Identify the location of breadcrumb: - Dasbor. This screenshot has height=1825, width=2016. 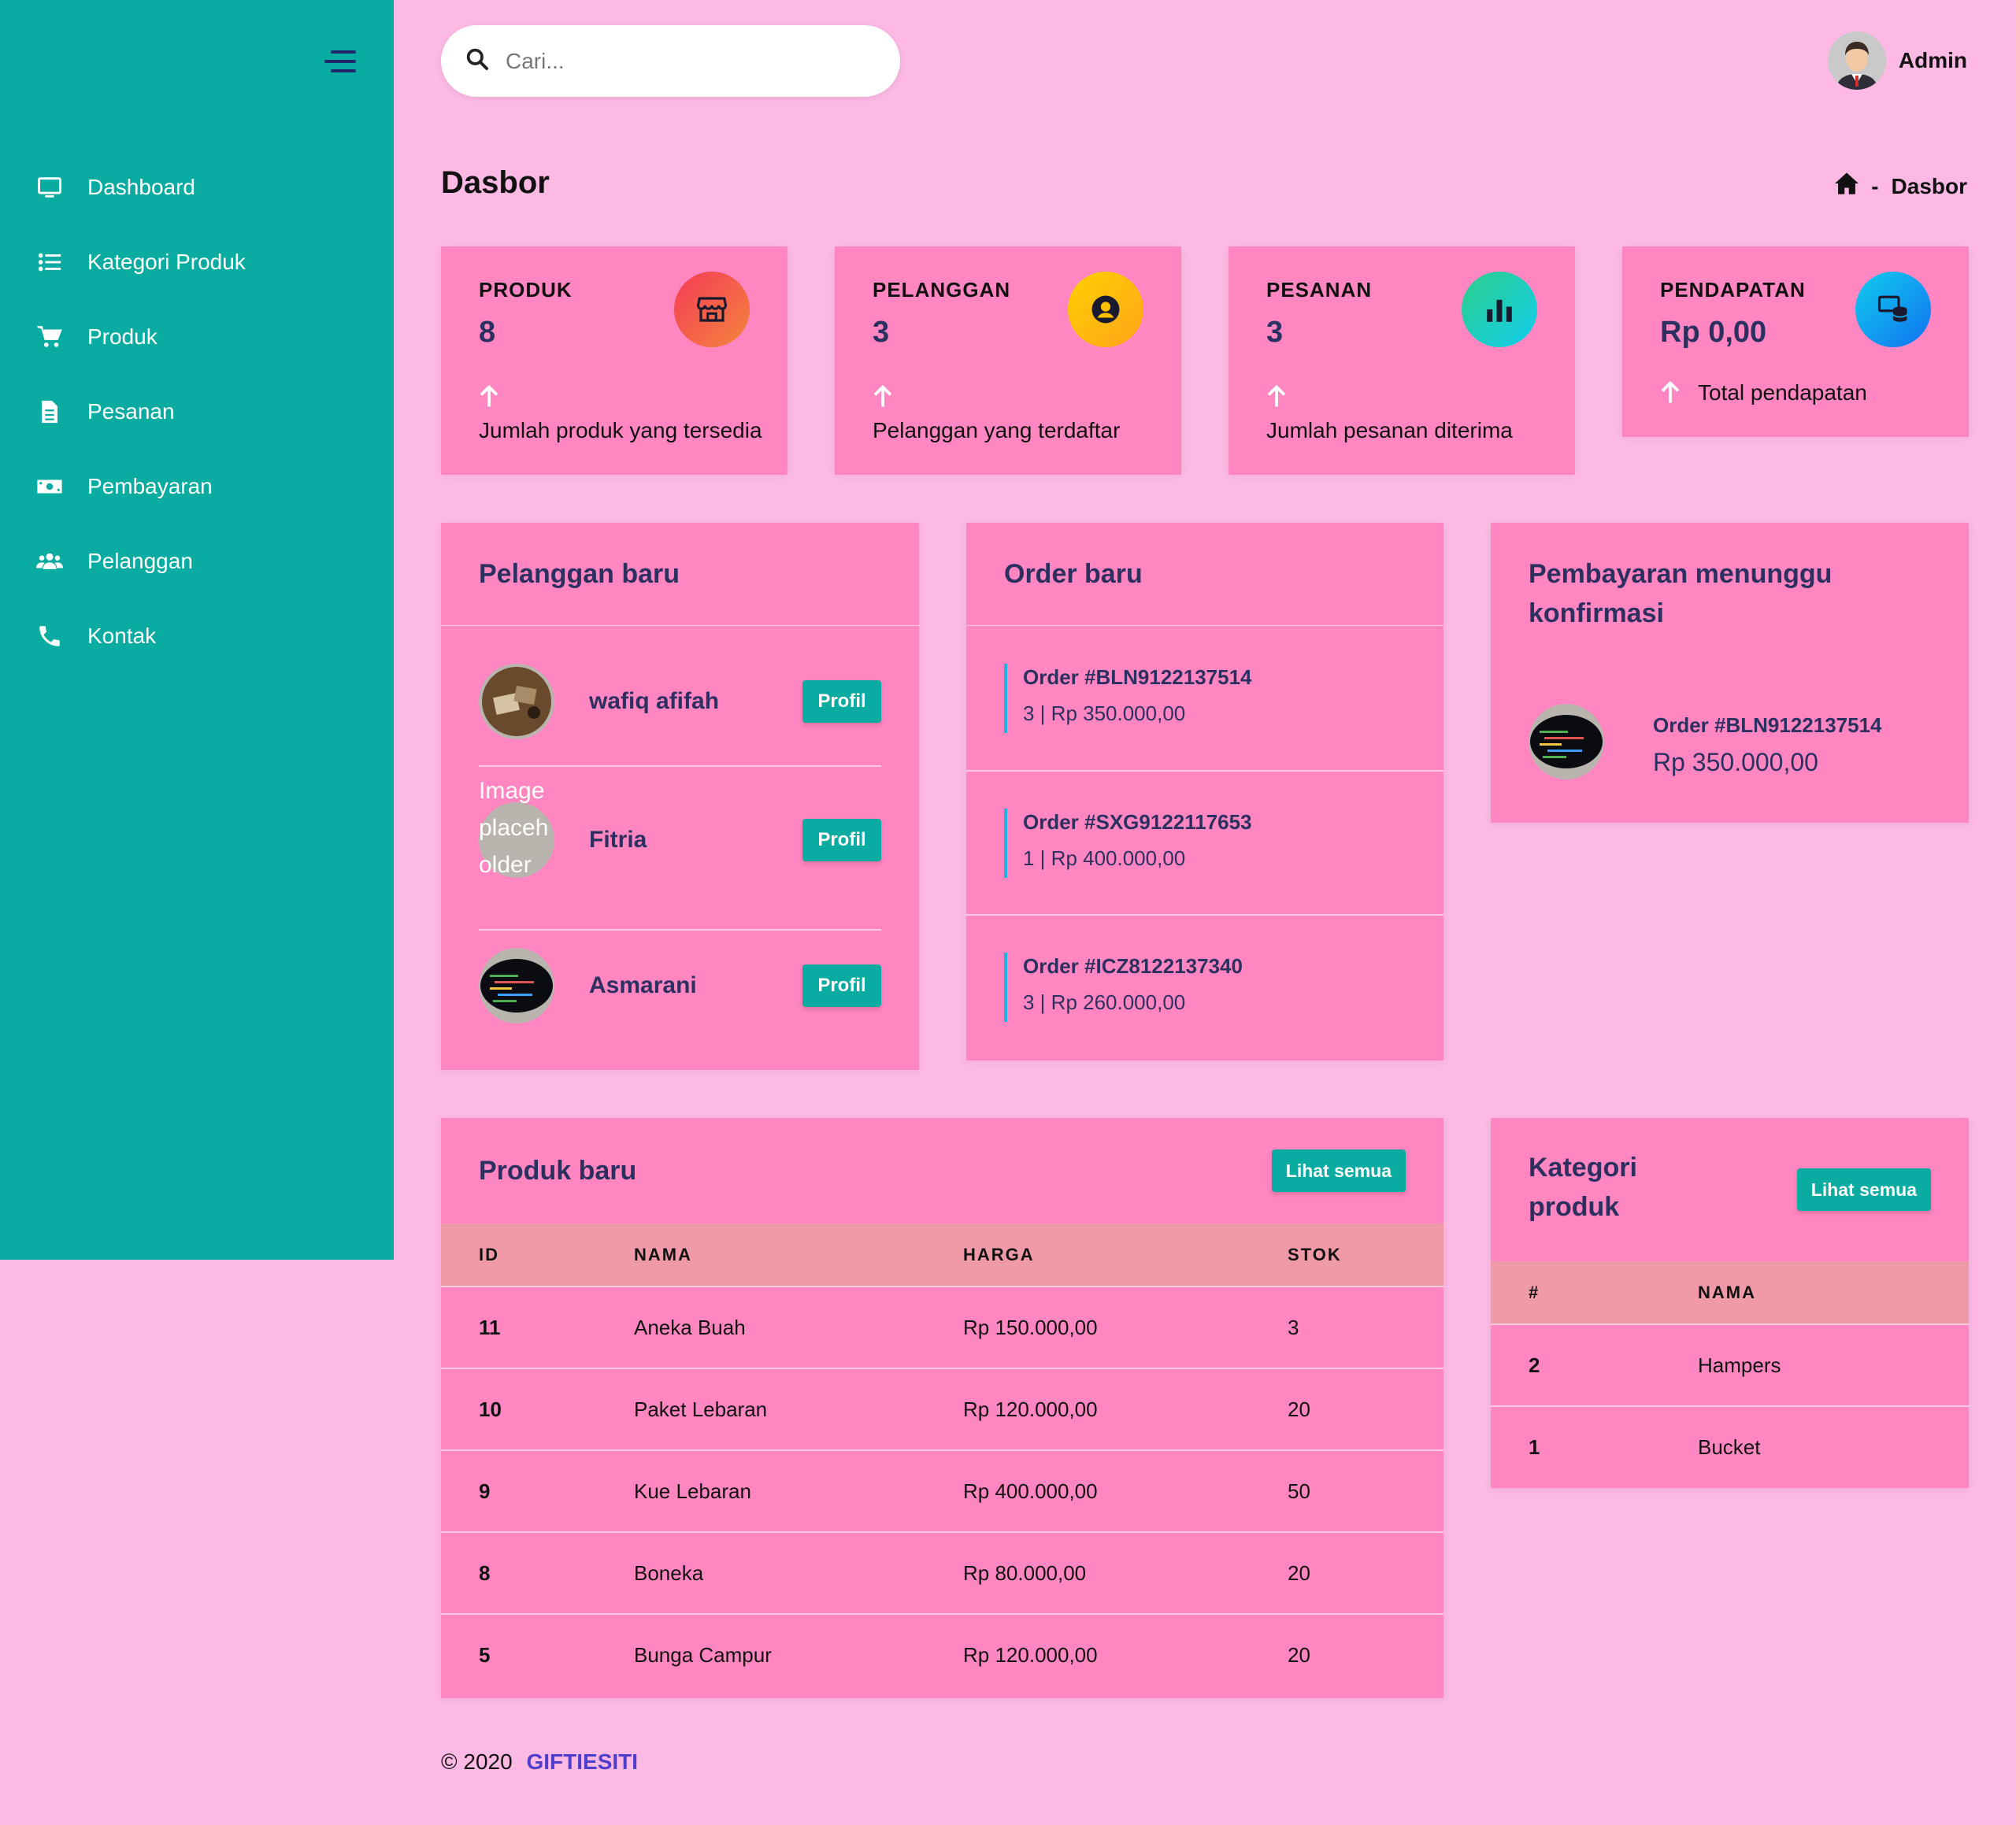
(1900, 186).